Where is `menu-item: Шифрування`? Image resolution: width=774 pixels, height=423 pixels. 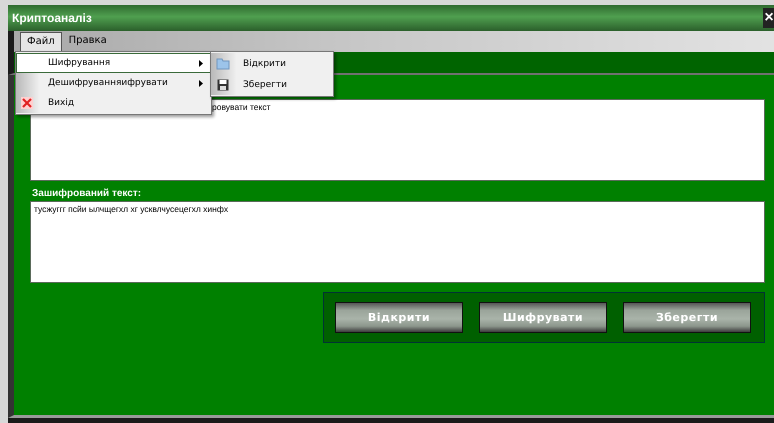
menu-item: Шифрування is located at coordinates (113, 63).